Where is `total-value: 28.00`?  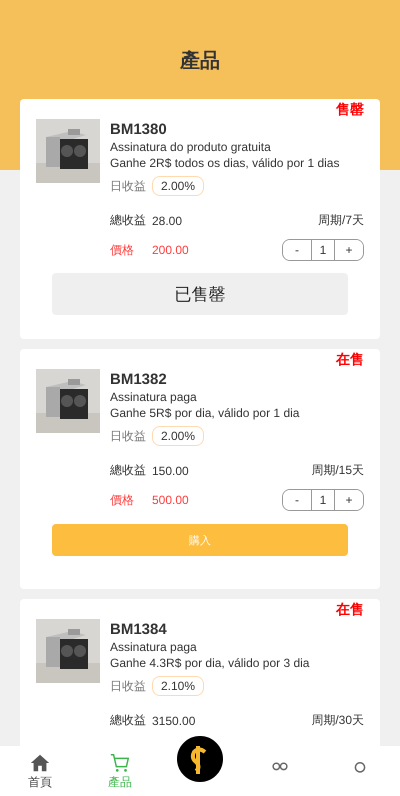 total-value: 28.00 is located at coordinates (167, 221).